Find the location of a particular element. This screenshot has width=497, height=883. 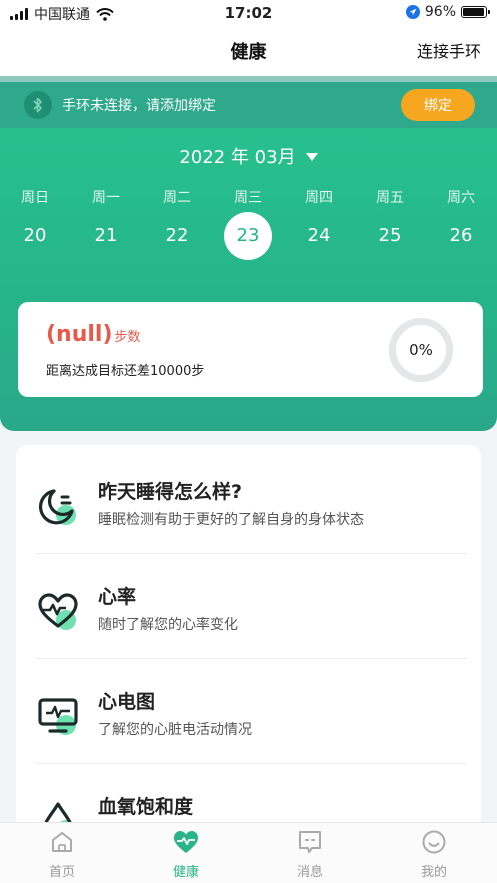

status-bar: 中国联通 17:02 96% is located at coordinates (248, 13).